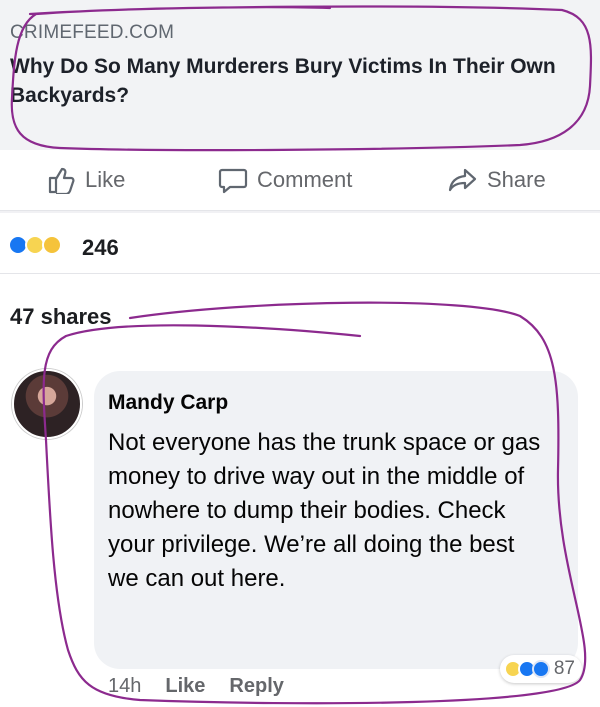 This screenshot has width=600, height=707. What do you see at coordinates (47, 404) in the screenshot?
I see `avatar` at bounding box center [47, 404].